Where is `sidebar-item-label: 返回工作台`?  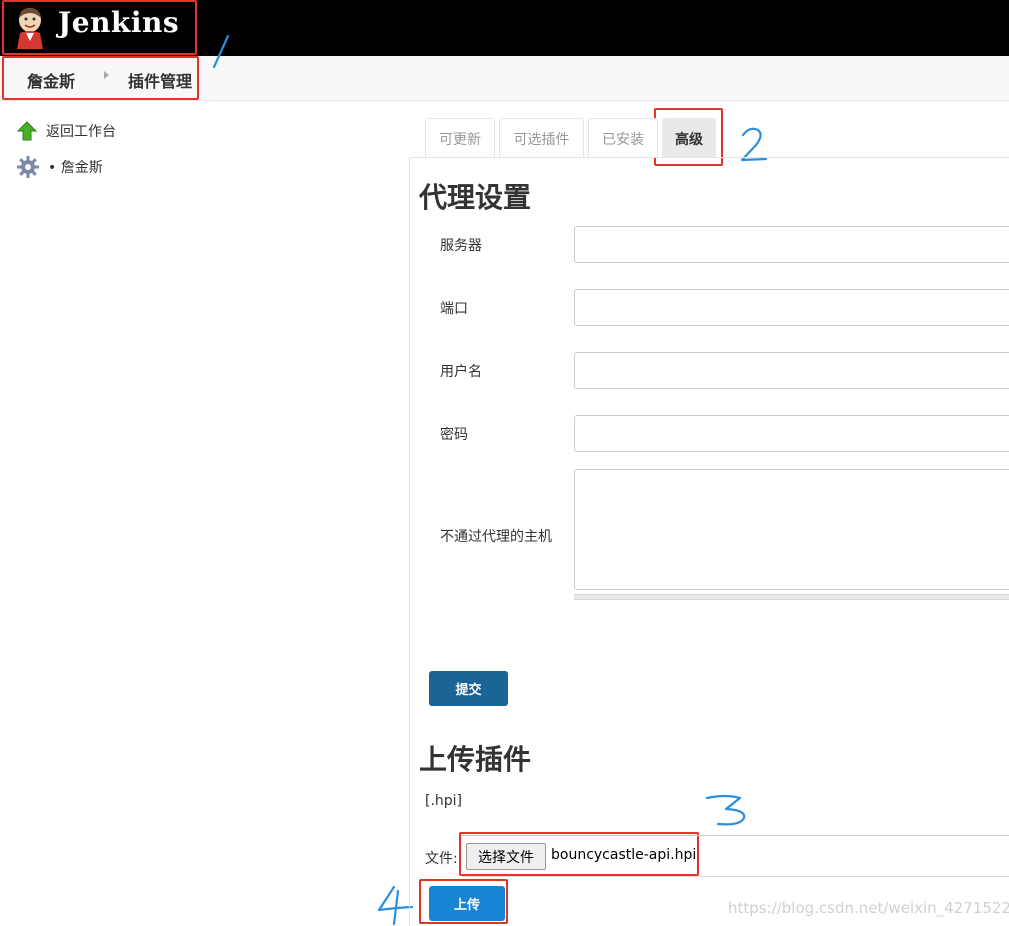
sidebar-item-label: 返回工作台 is located at coordinates (81, 132).